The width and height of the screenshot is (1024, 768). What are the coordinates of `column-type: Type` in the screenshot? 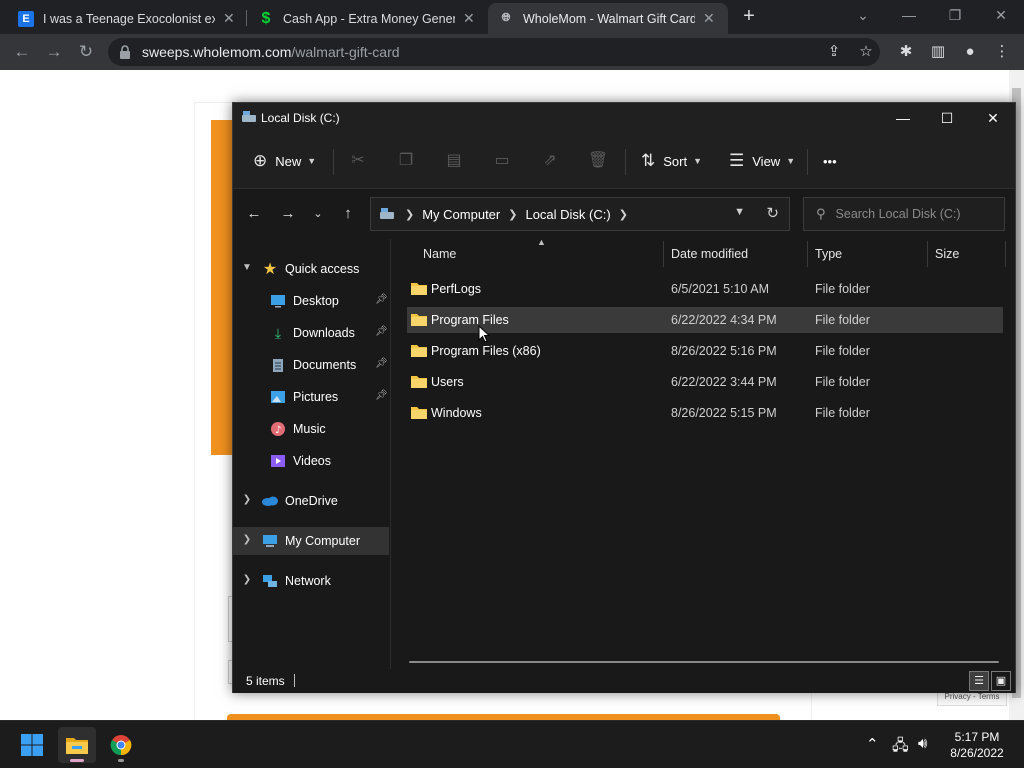 It's located at (828, 254).